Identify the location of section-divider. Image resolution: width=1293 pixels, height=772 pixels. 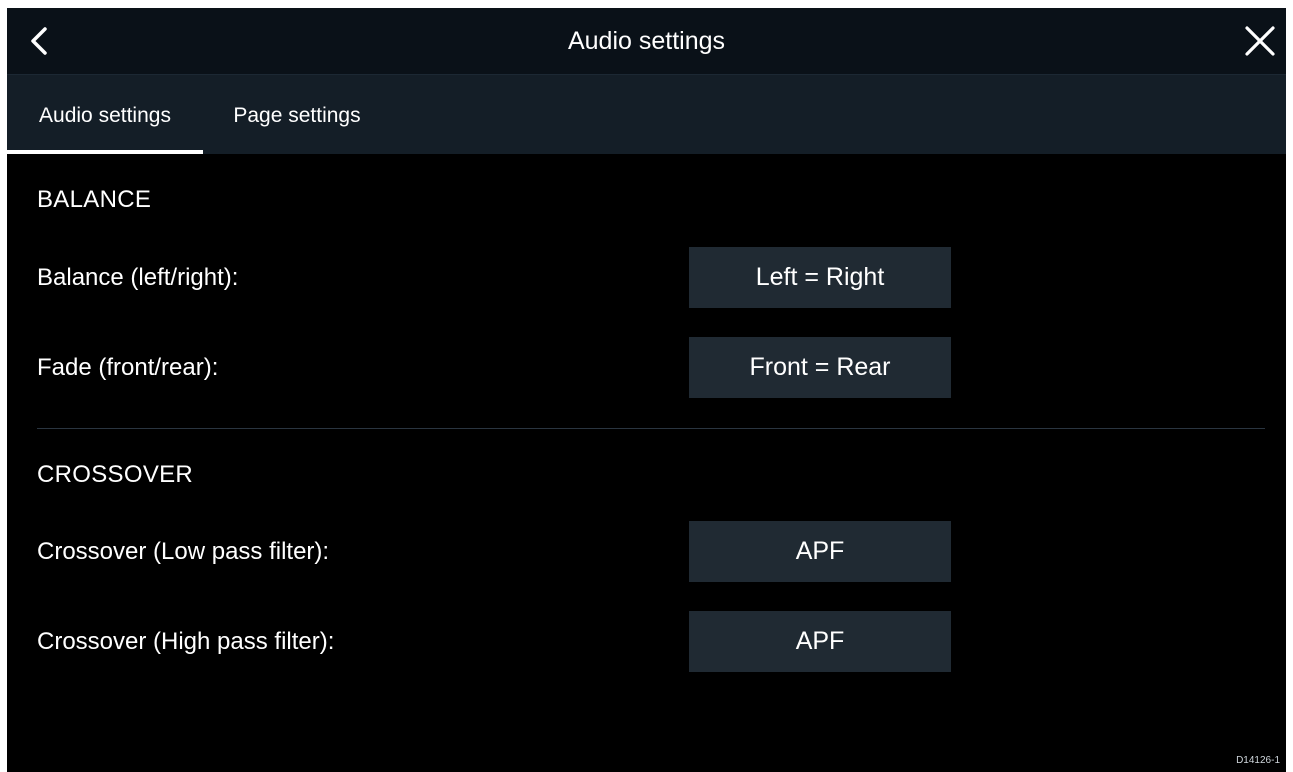
(651, 428).